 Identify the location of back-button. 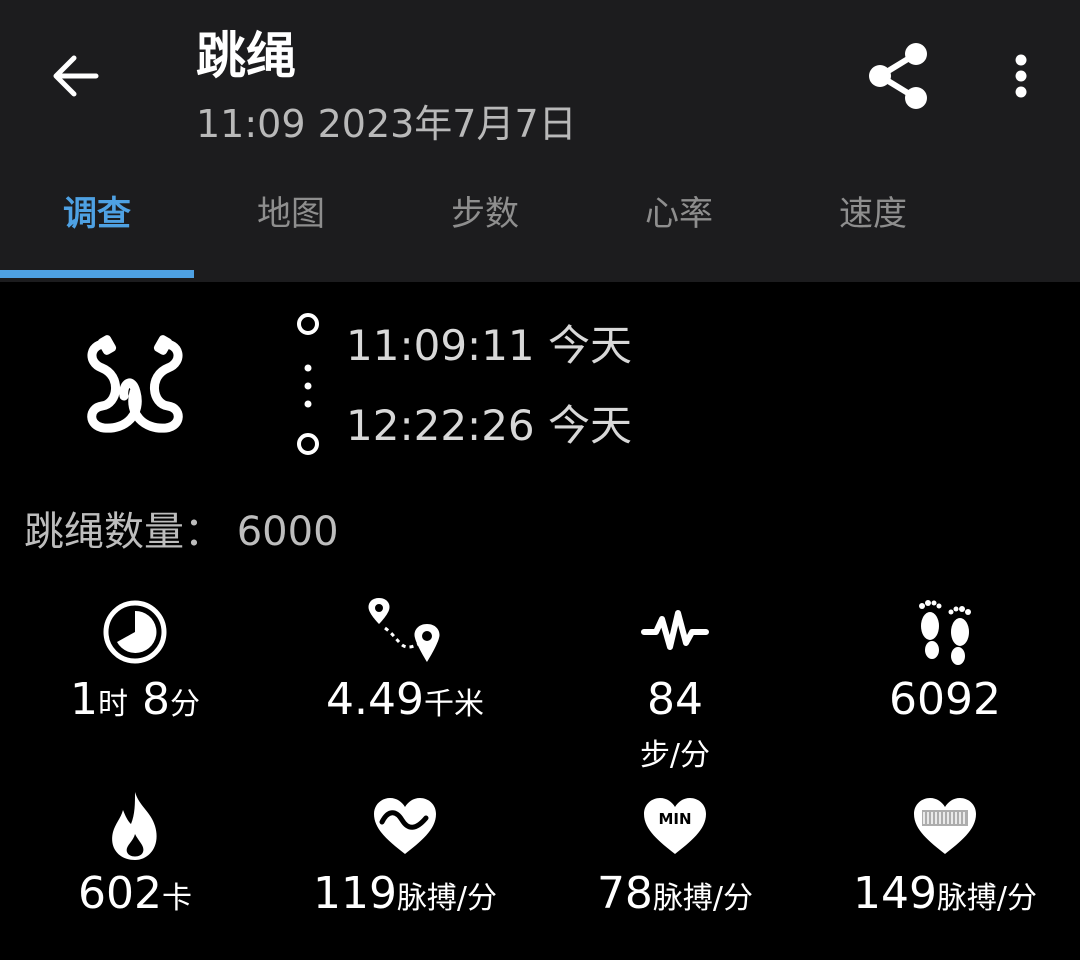
(76, 76).